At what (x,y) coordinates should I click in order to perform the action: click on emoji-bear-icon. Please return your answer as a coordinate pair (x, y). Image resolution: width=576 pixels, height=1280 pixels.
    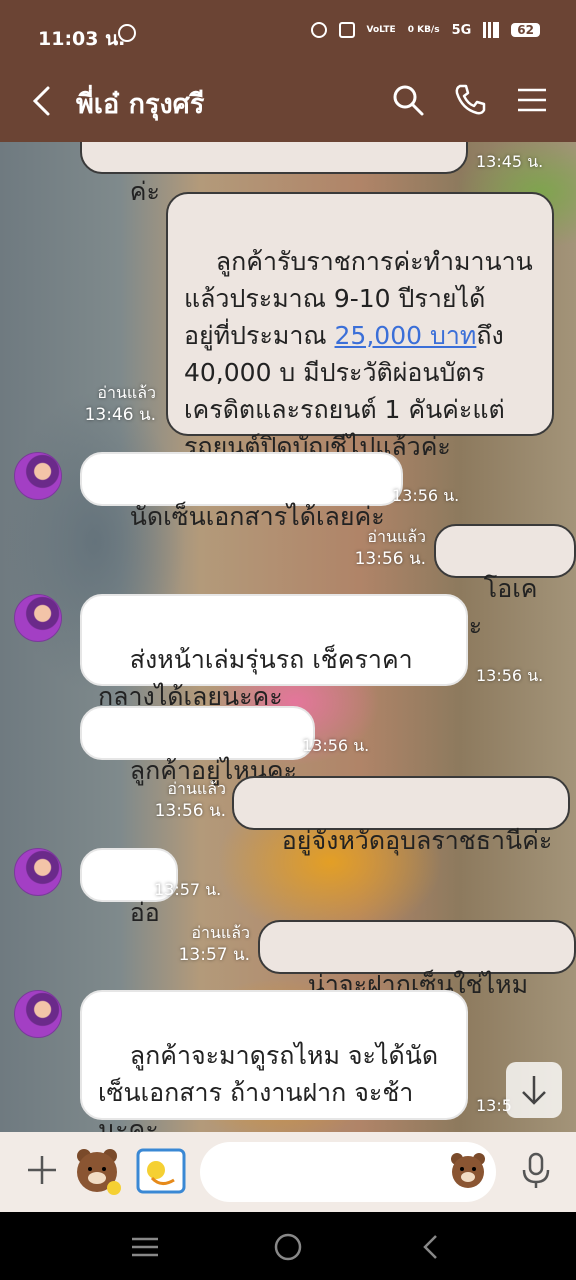
    Looking at the image, I should click on (468, 1170).